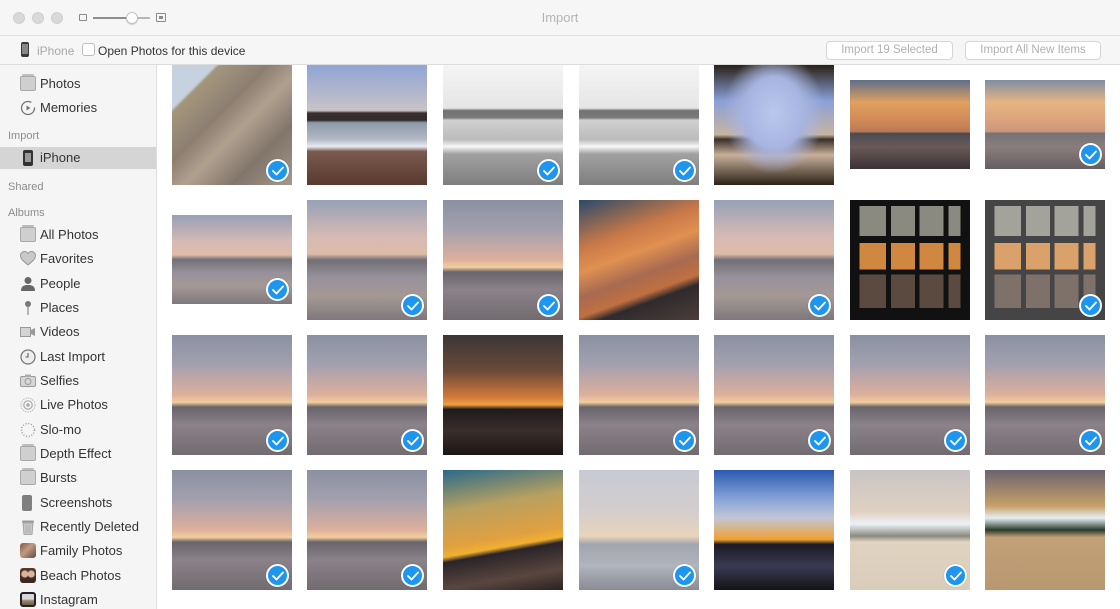  I want to click on sidebar-item-people: People, so click(78, 284).